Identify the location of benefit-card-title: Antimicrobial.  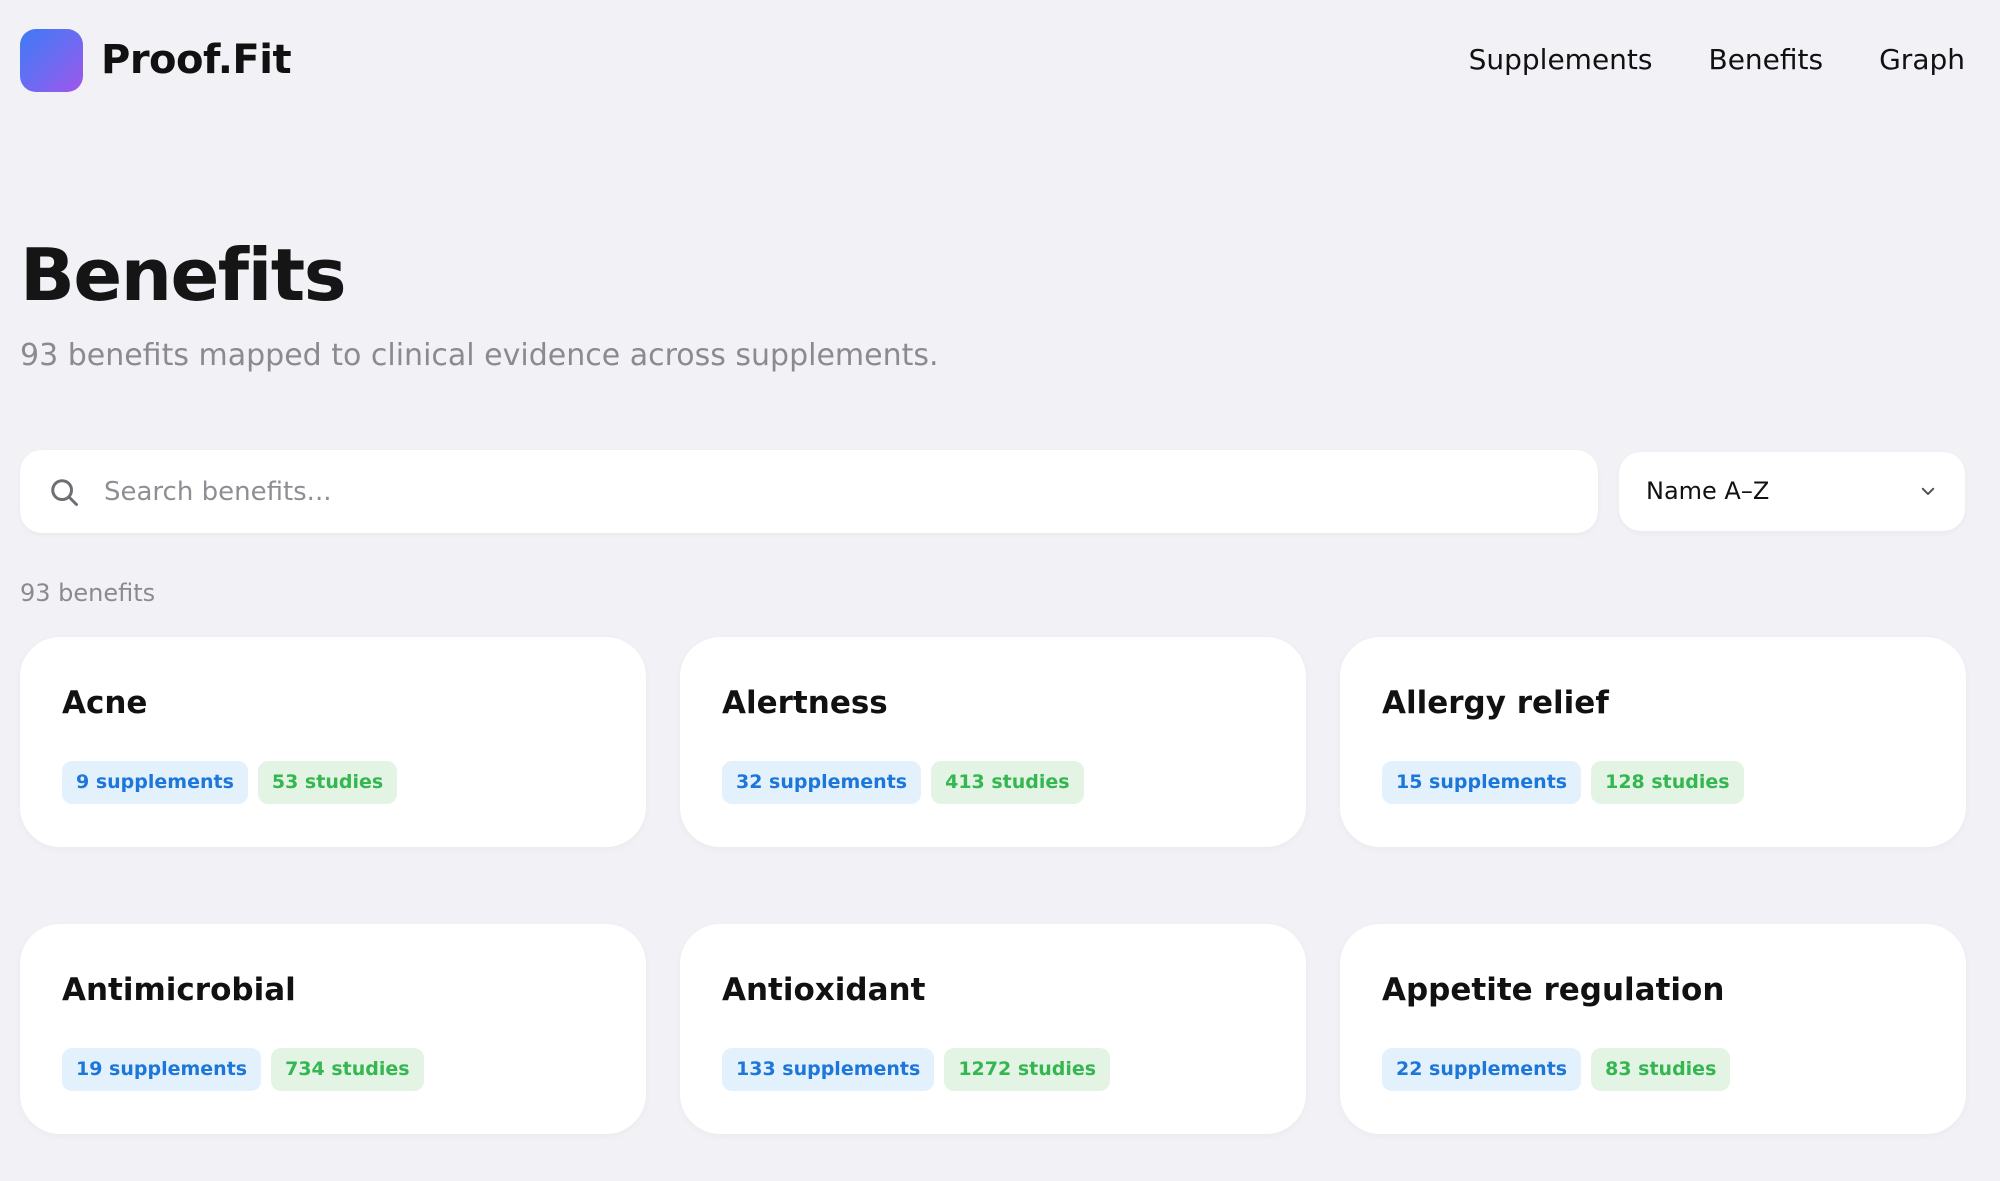
(179, 990).